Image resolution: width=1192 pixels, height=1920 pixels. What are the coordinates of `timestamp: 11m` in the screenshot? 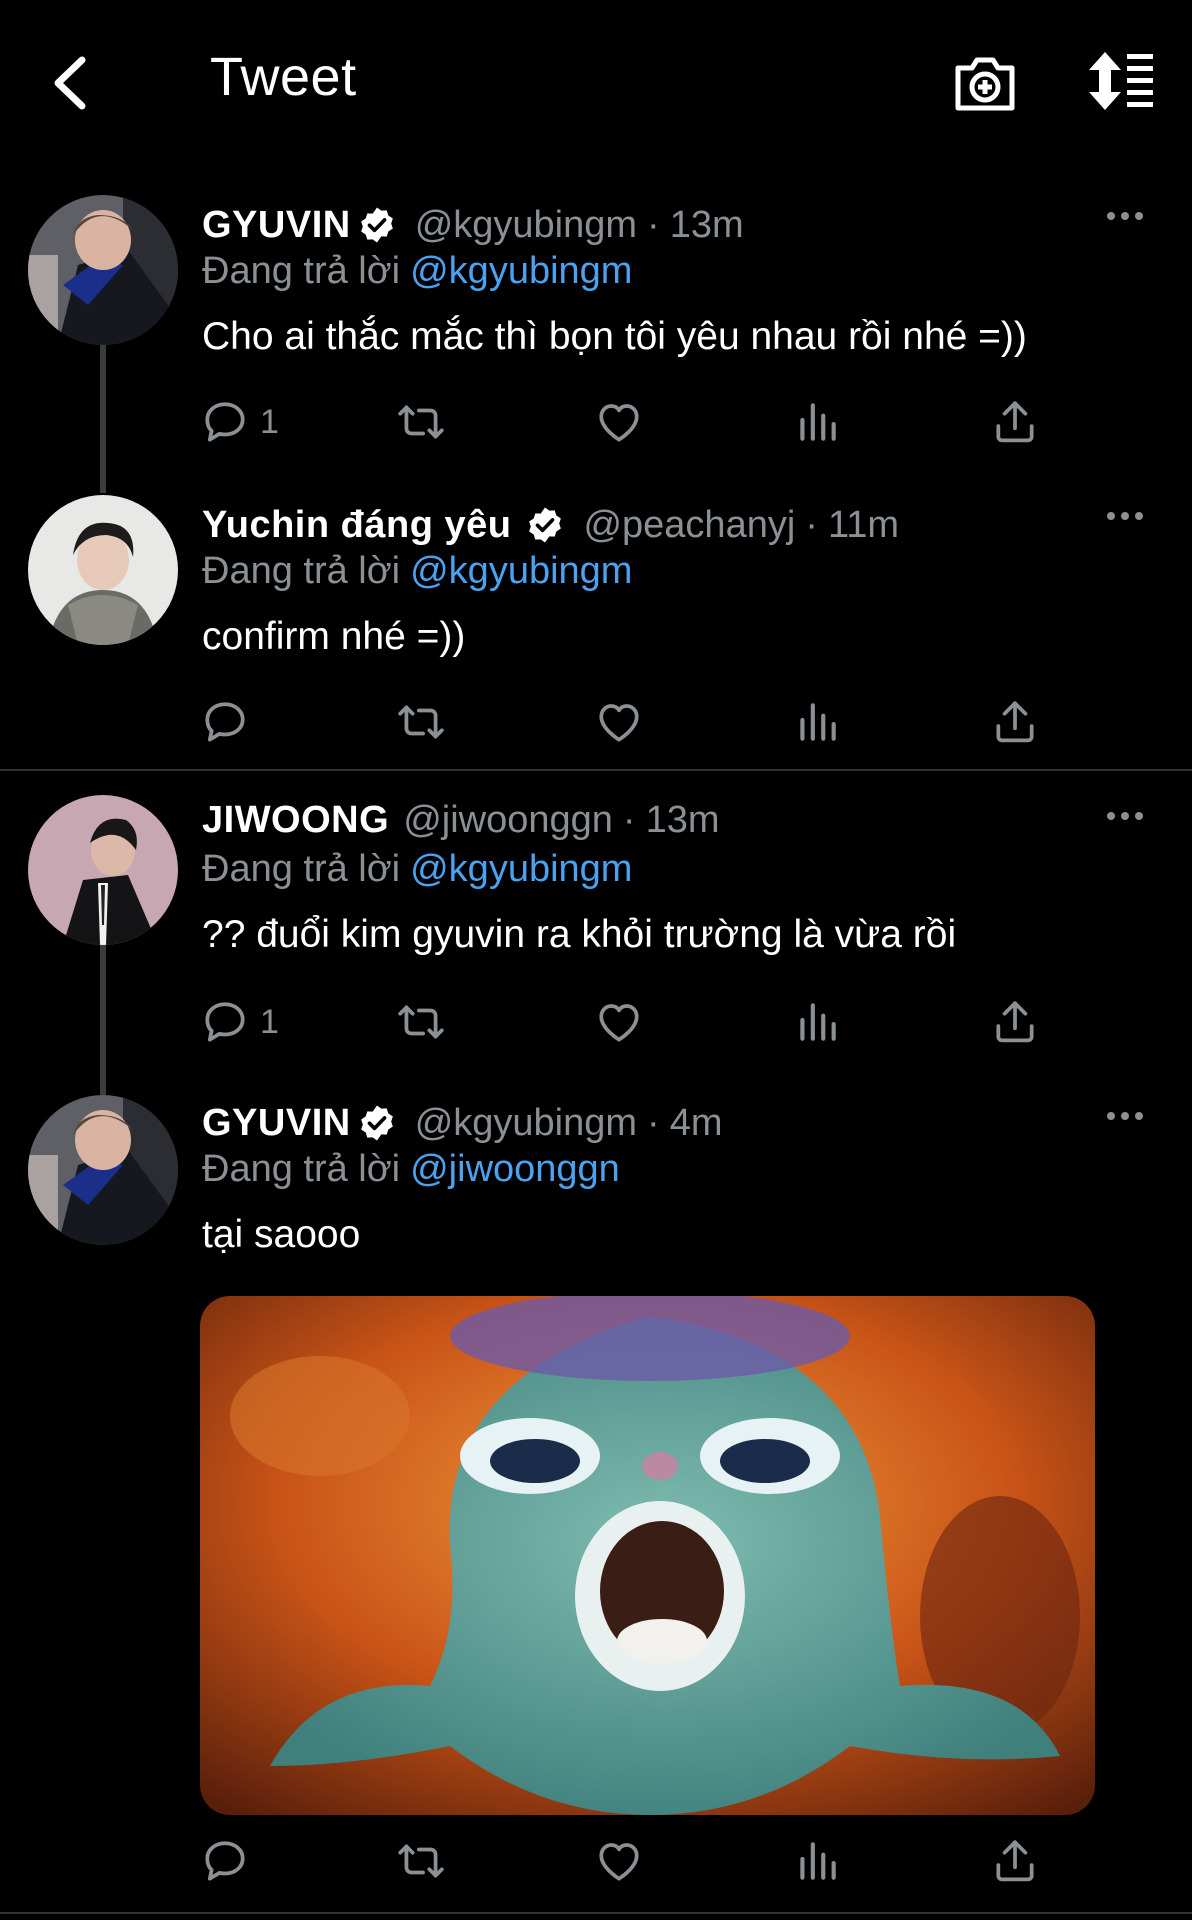 It's located at (863, 525).